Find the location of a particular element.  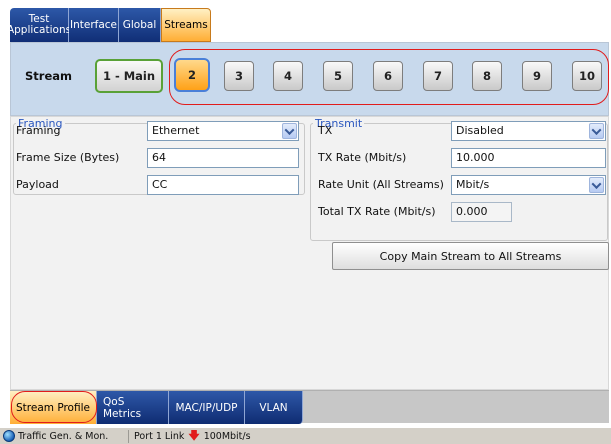

total-tx-rate-field: 0.000 is located at coordinates (481, 212).